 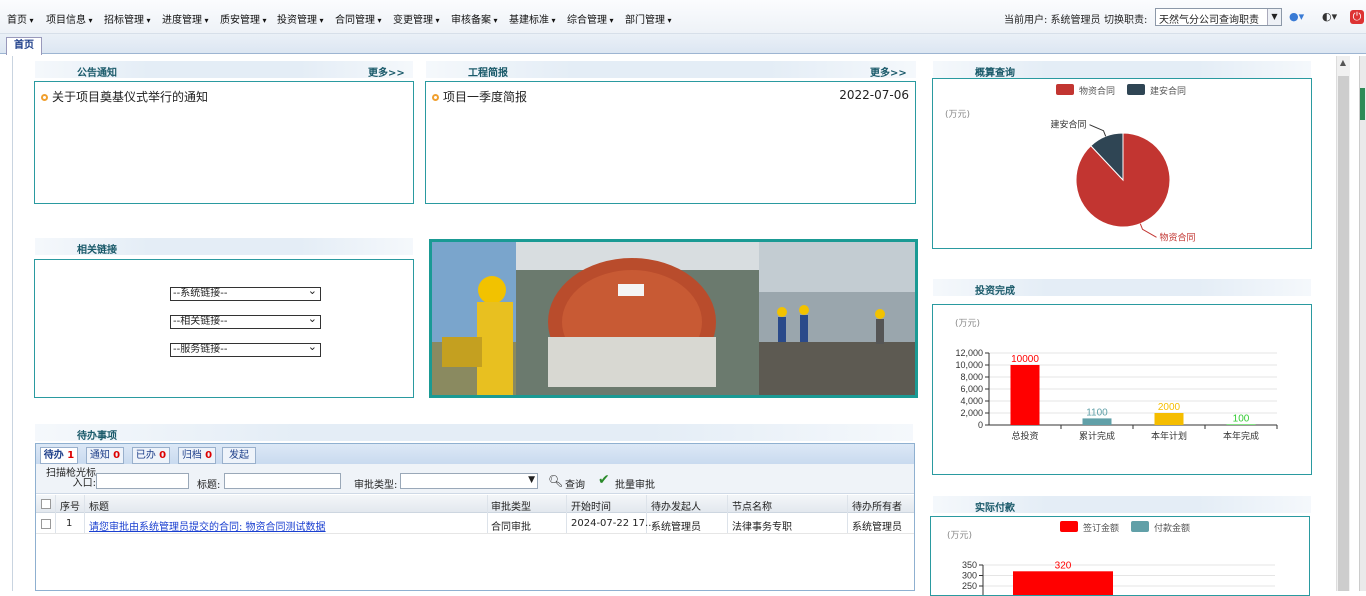 I want to click on budget-header: 概算查询, so click(x=1122, y=70).